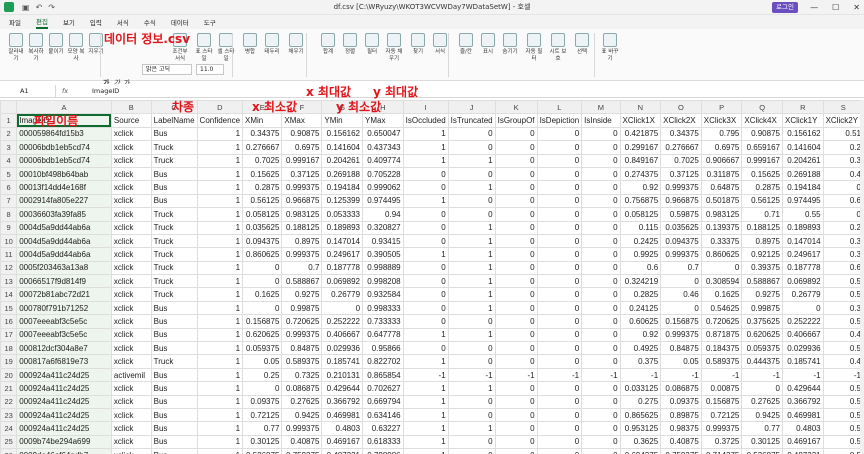 The height and width of the screenshot is (454, 864). Describe the element at coordinates (721, 227) in the screenshot. I see `table-cell: 0.139375` at that location.